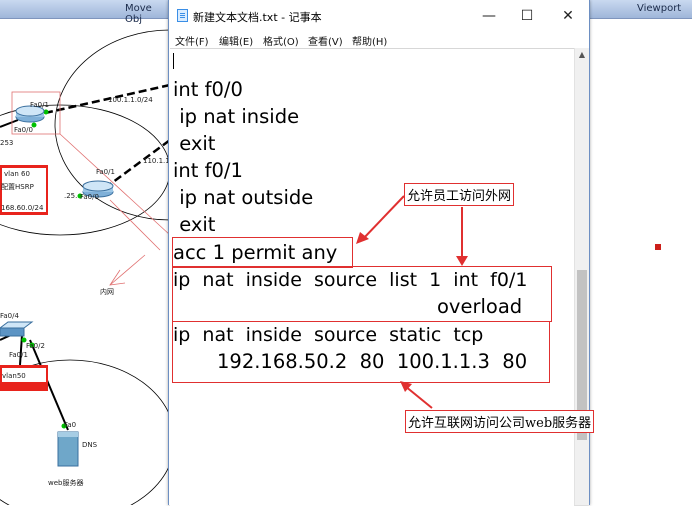 This screenshot has width=692, height=506. Describe the element at coordinates (71, 196) in the screenshot. I see `label-ip-25: .25.` at that location.